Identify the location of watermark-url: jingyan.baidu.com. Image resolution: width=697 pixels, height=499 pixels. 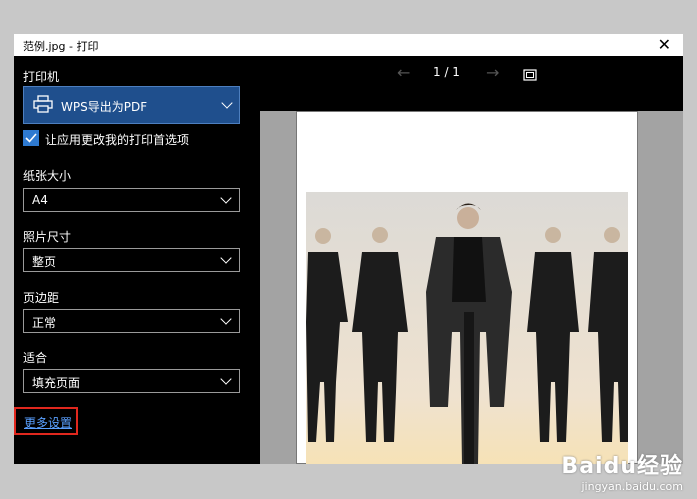
(632, 486).